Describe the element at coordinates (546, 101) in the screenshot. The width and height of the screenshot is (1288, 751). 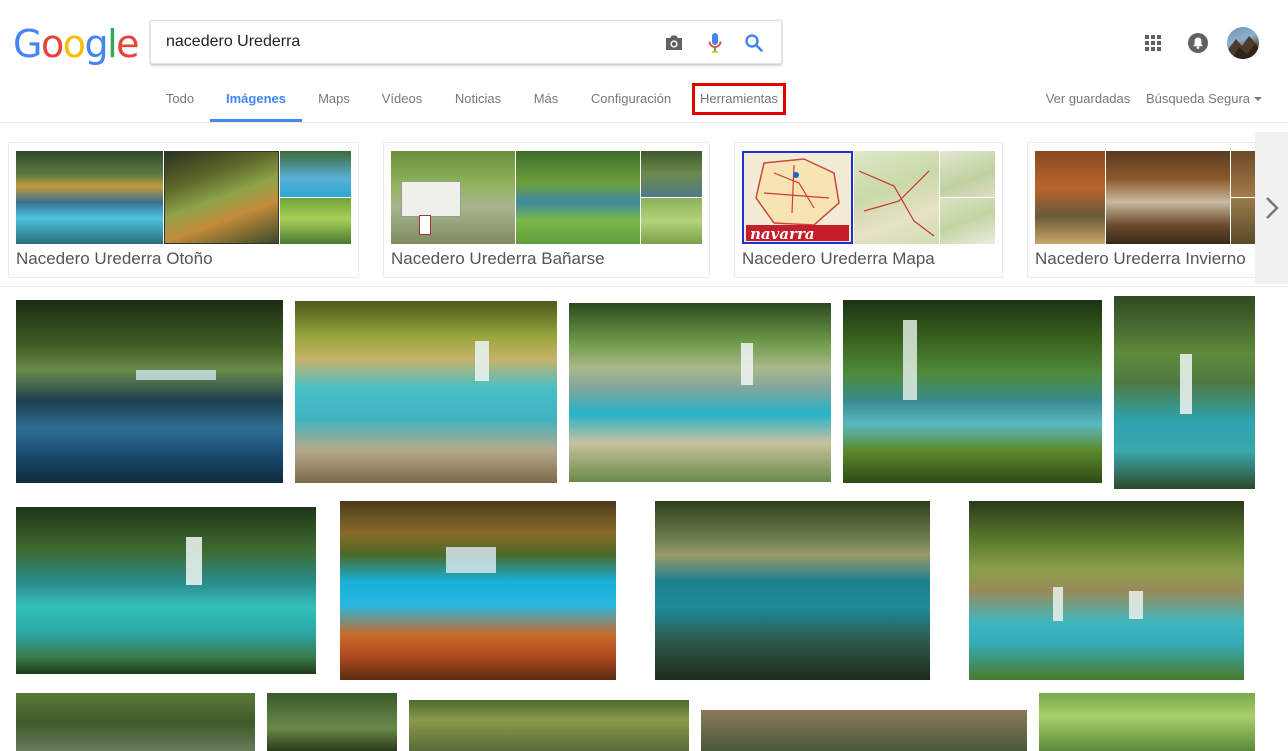
I see `tab-more: Más` at that location.